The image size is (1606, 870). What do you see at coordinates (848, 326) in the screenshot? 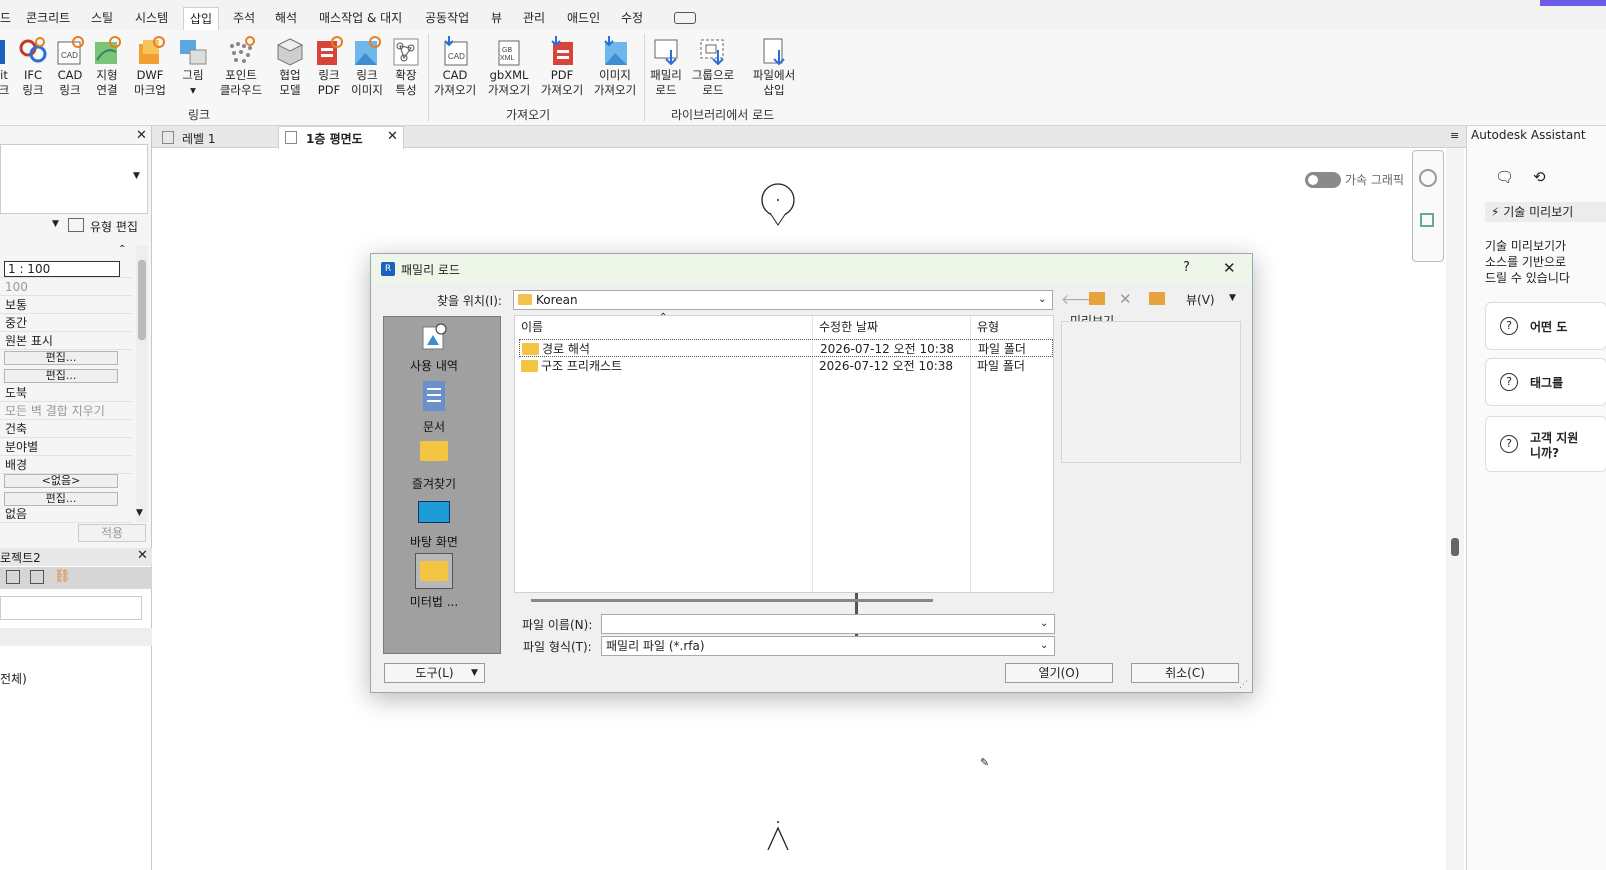
I see `column-date: 수정한 날짜` at bounding box center [848, 326].